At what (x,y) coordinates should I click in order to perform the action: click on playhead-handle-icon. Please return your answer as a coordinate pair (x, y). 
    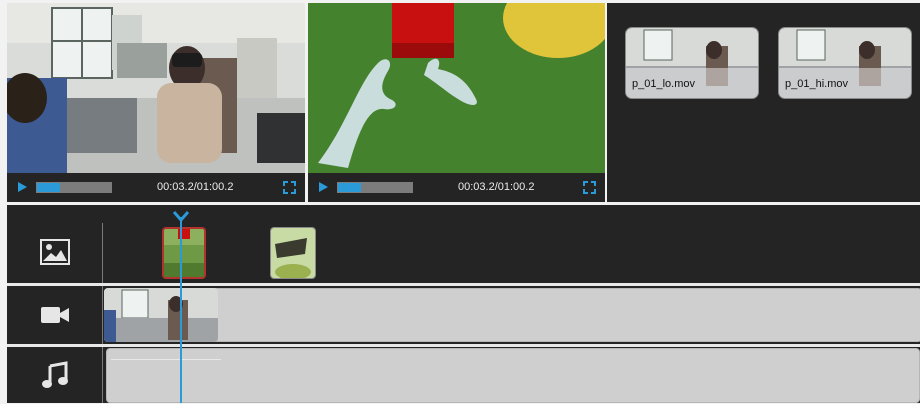
    Looking at the image, I should click on (181, 217).